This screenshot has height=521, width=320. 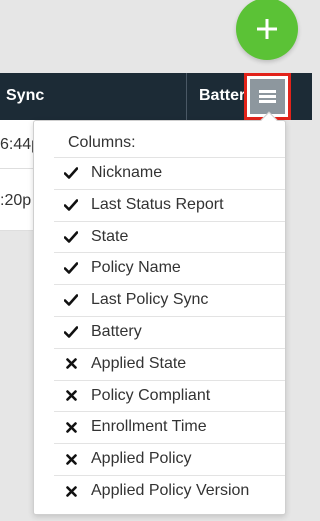 What do you see at coordinates (170, 490) in the screenshot?
I see `column-toggle-label: Applied Policy Version` at bounding box center [170, 490].